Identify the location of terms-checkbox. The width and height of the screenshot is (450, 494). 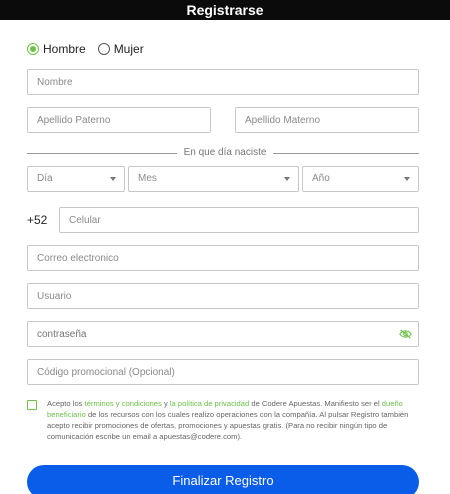
(32, 405).